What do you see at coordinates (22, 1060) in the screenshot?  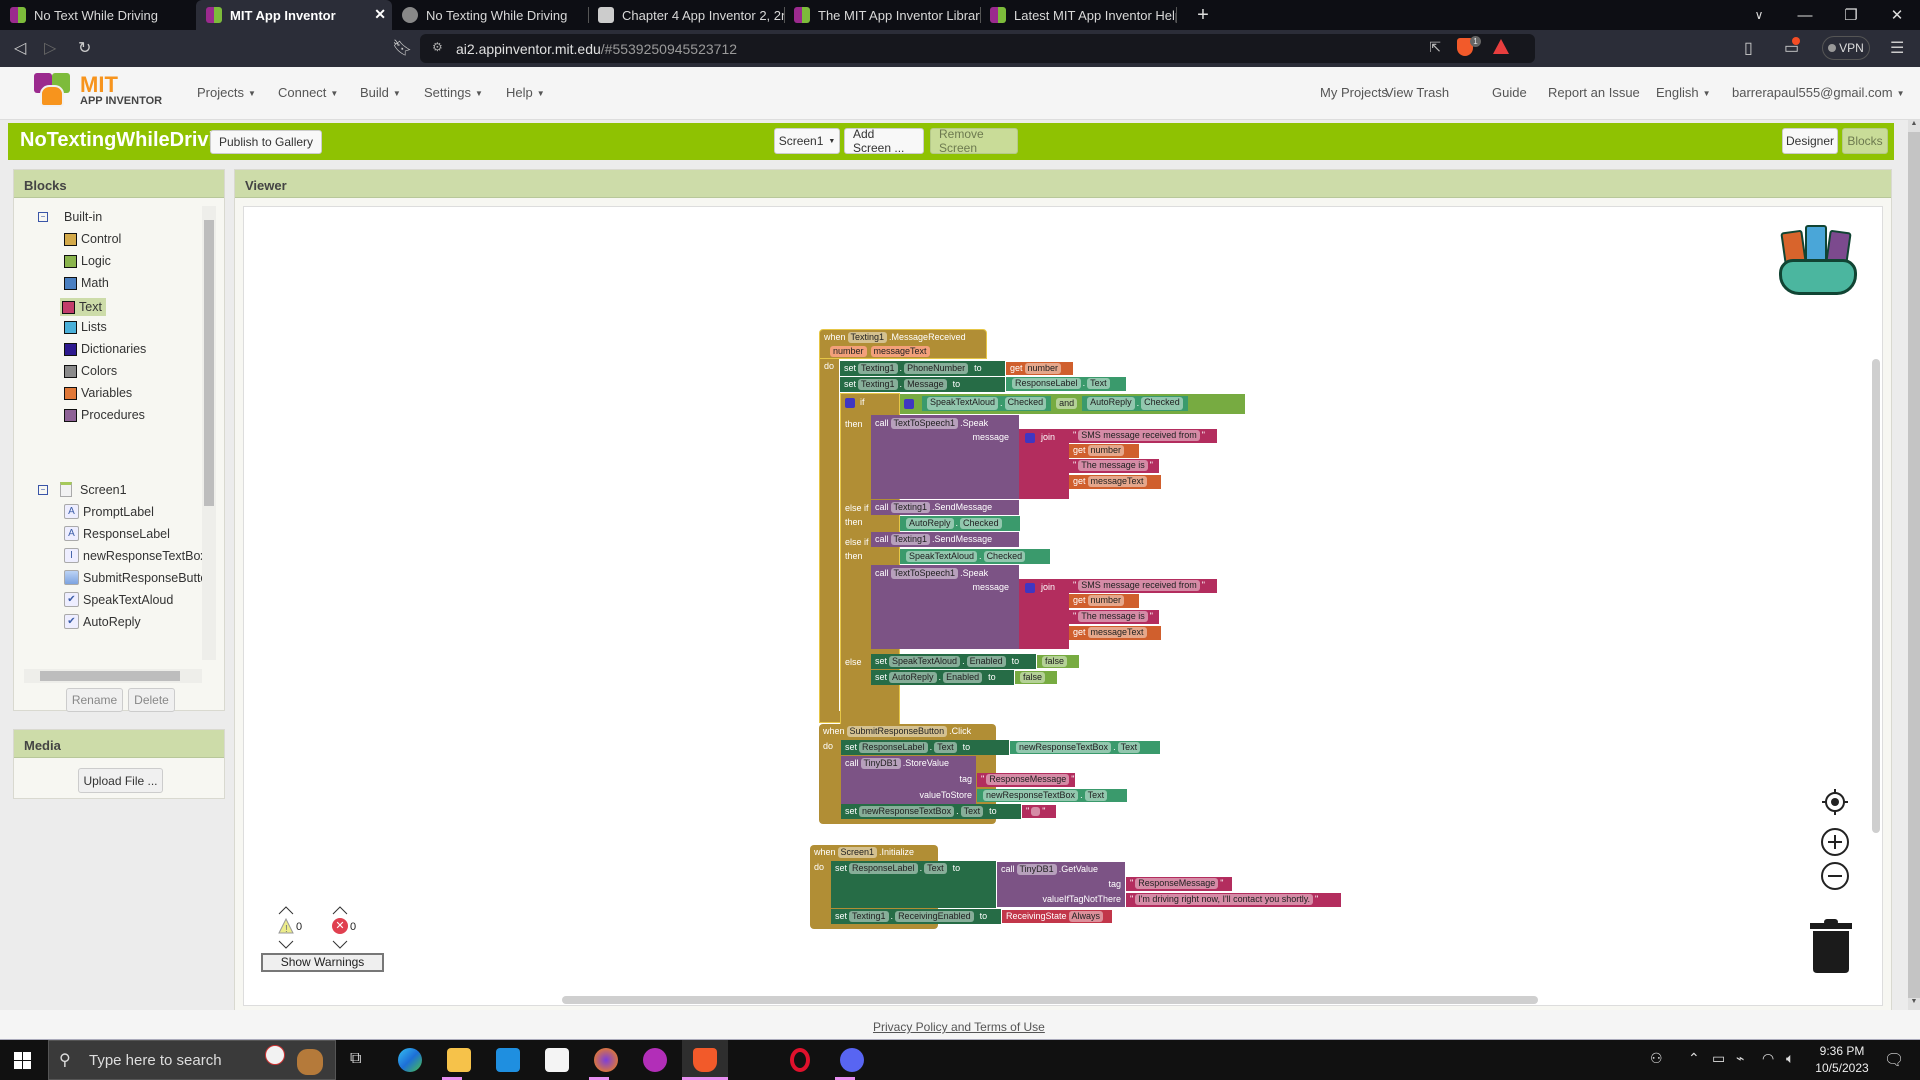 I see `windows-start-icon` at bounding box center [22, 1060].